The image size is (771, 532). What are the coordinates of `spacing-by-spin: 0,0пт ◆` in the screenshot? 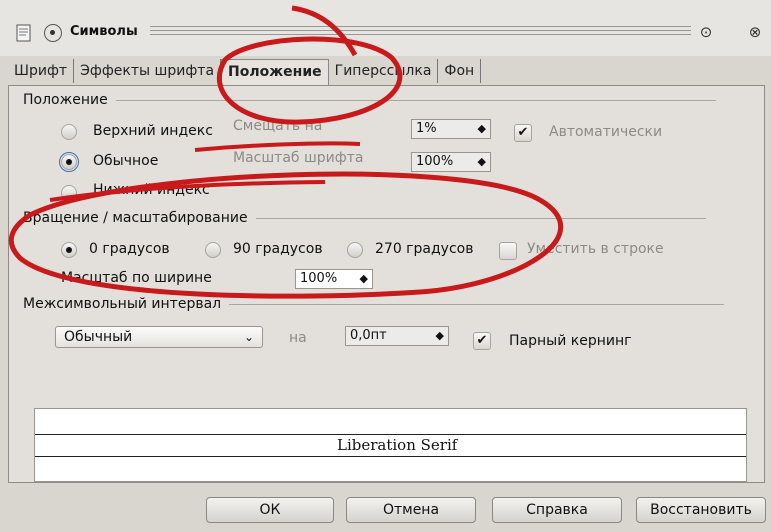 It's located at (397, 336).